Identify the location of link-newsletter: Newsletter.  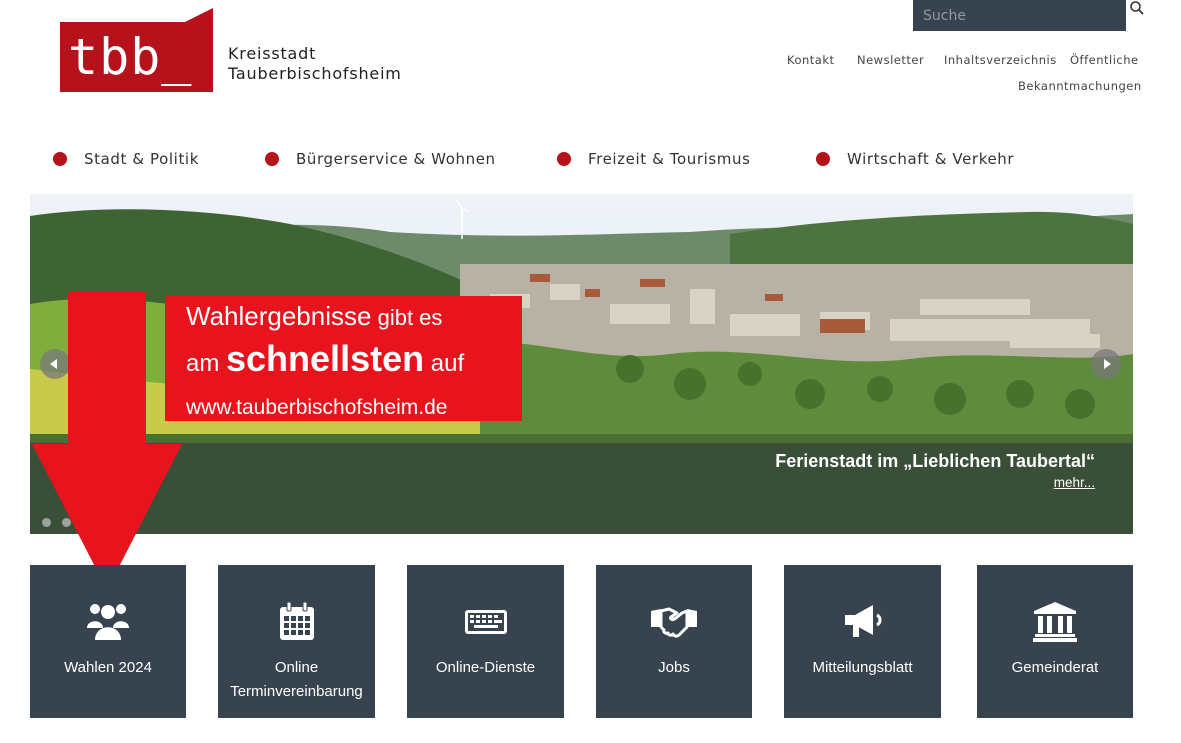
(890, 60).